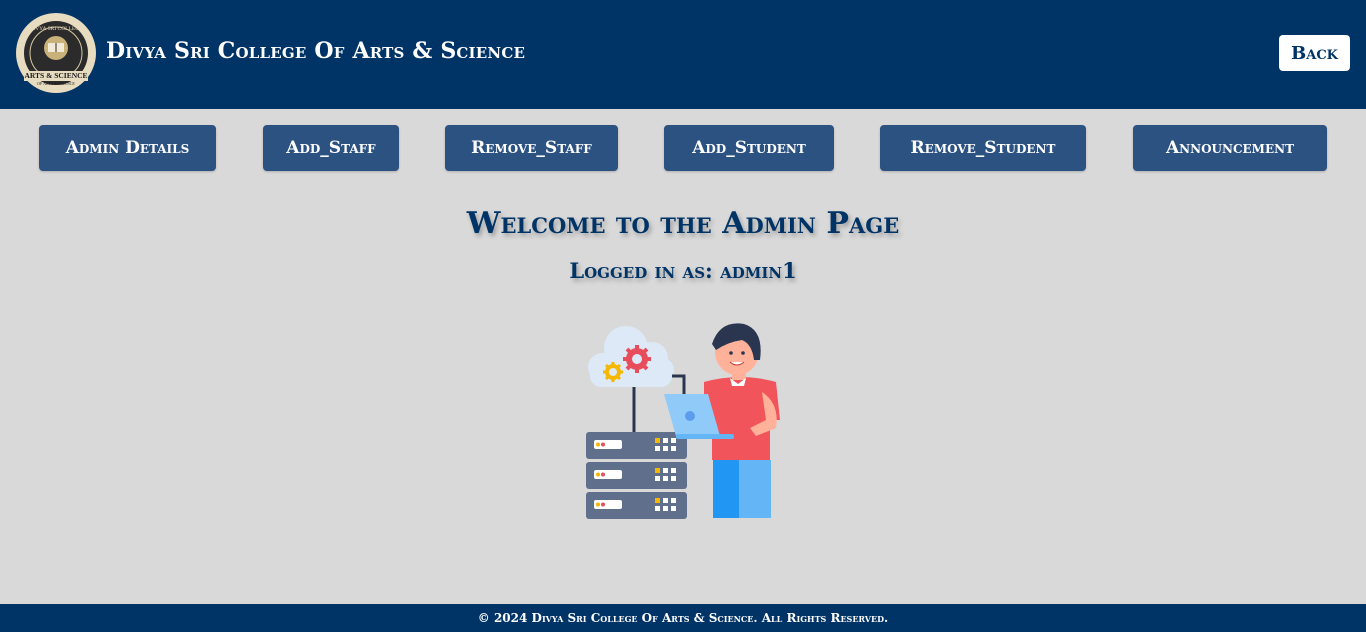  I want to click on svg-text: DIVYA SRI COLLEGE, so click(56, 29).